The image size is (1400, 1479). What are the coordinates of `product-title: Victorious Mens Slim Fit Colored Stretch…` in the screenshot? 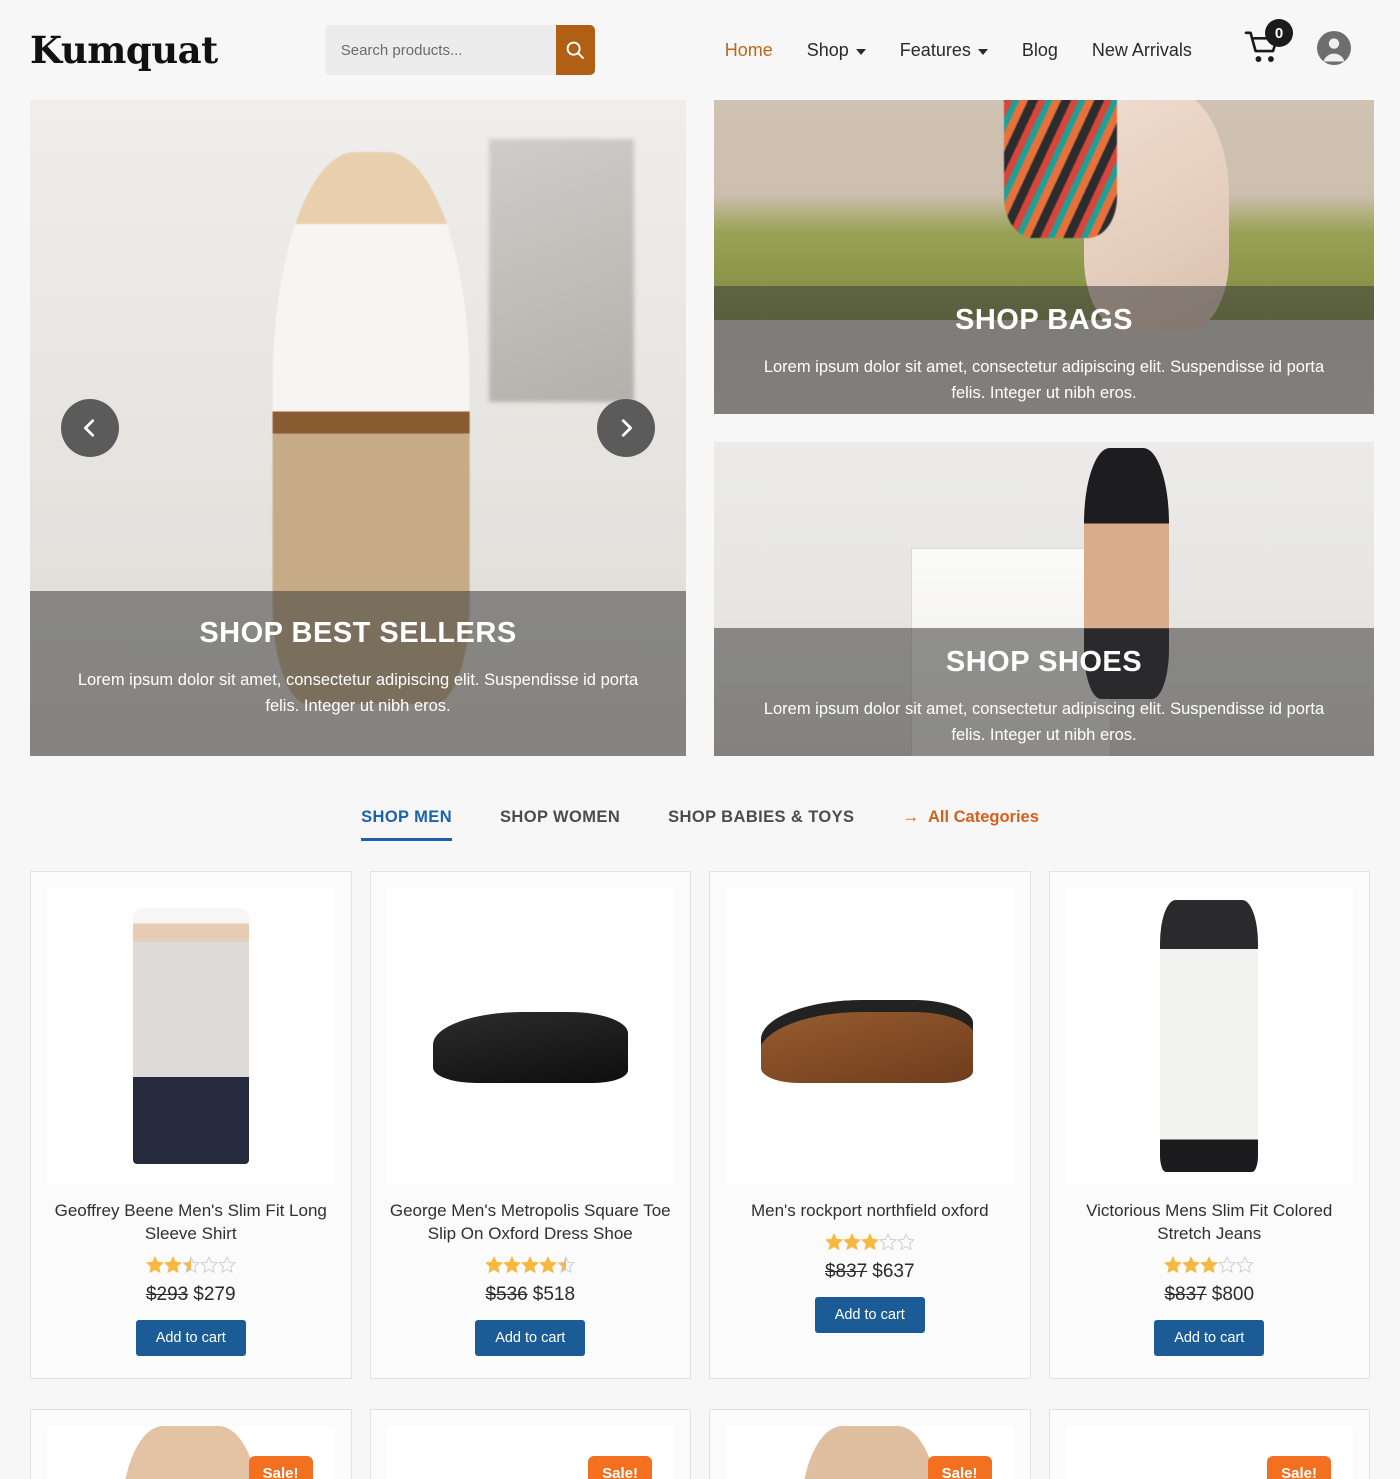 It's located at (1209, 1222).